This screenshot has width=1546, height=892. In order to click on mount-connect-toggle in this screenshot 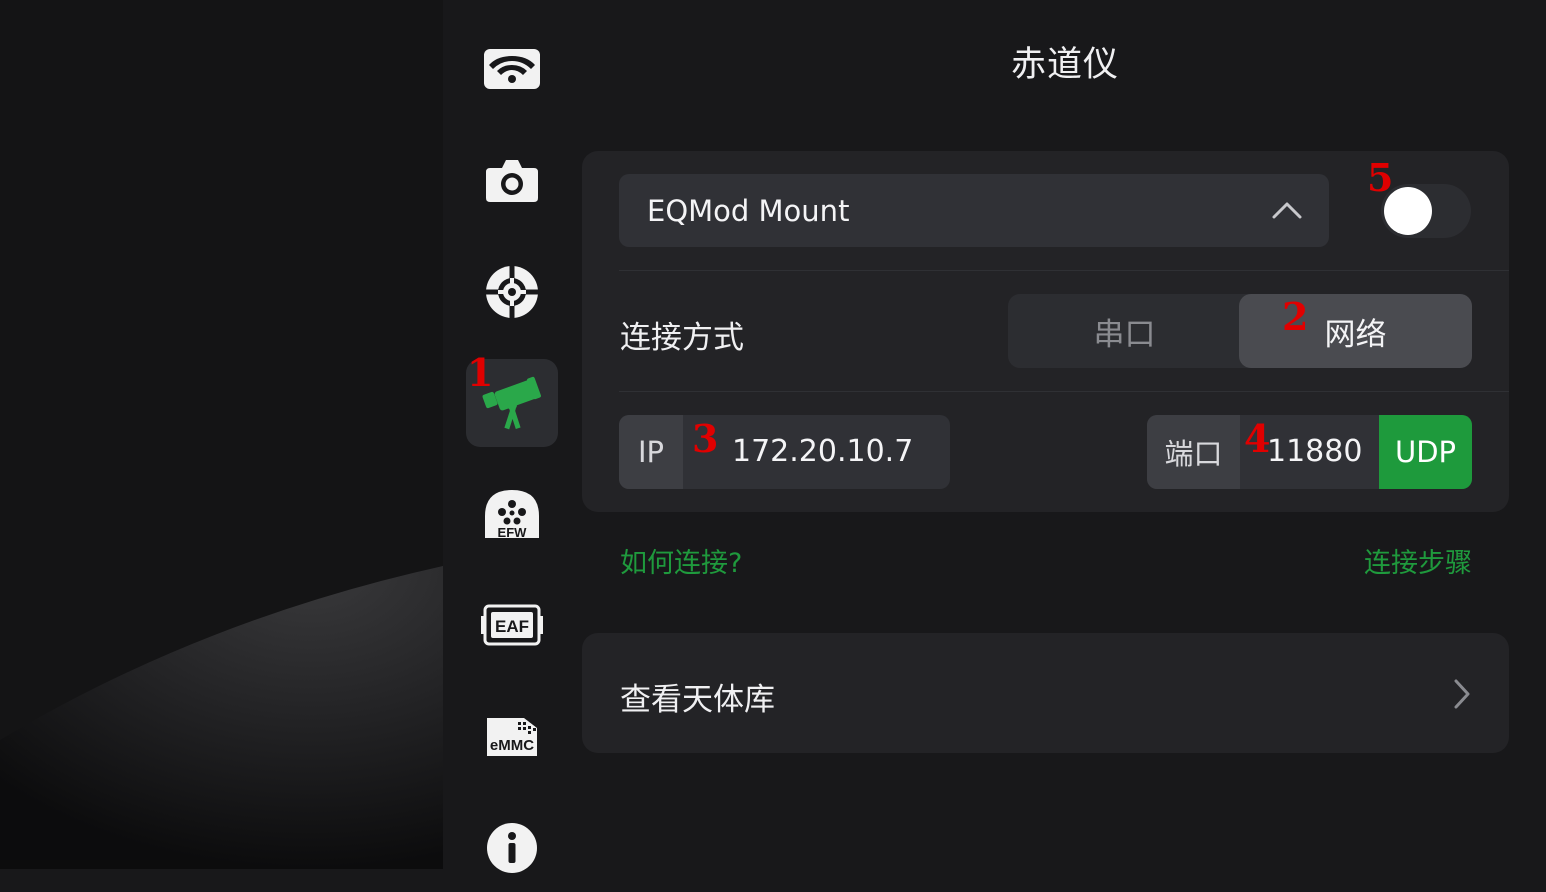, I will do `click(1426, 211)`.